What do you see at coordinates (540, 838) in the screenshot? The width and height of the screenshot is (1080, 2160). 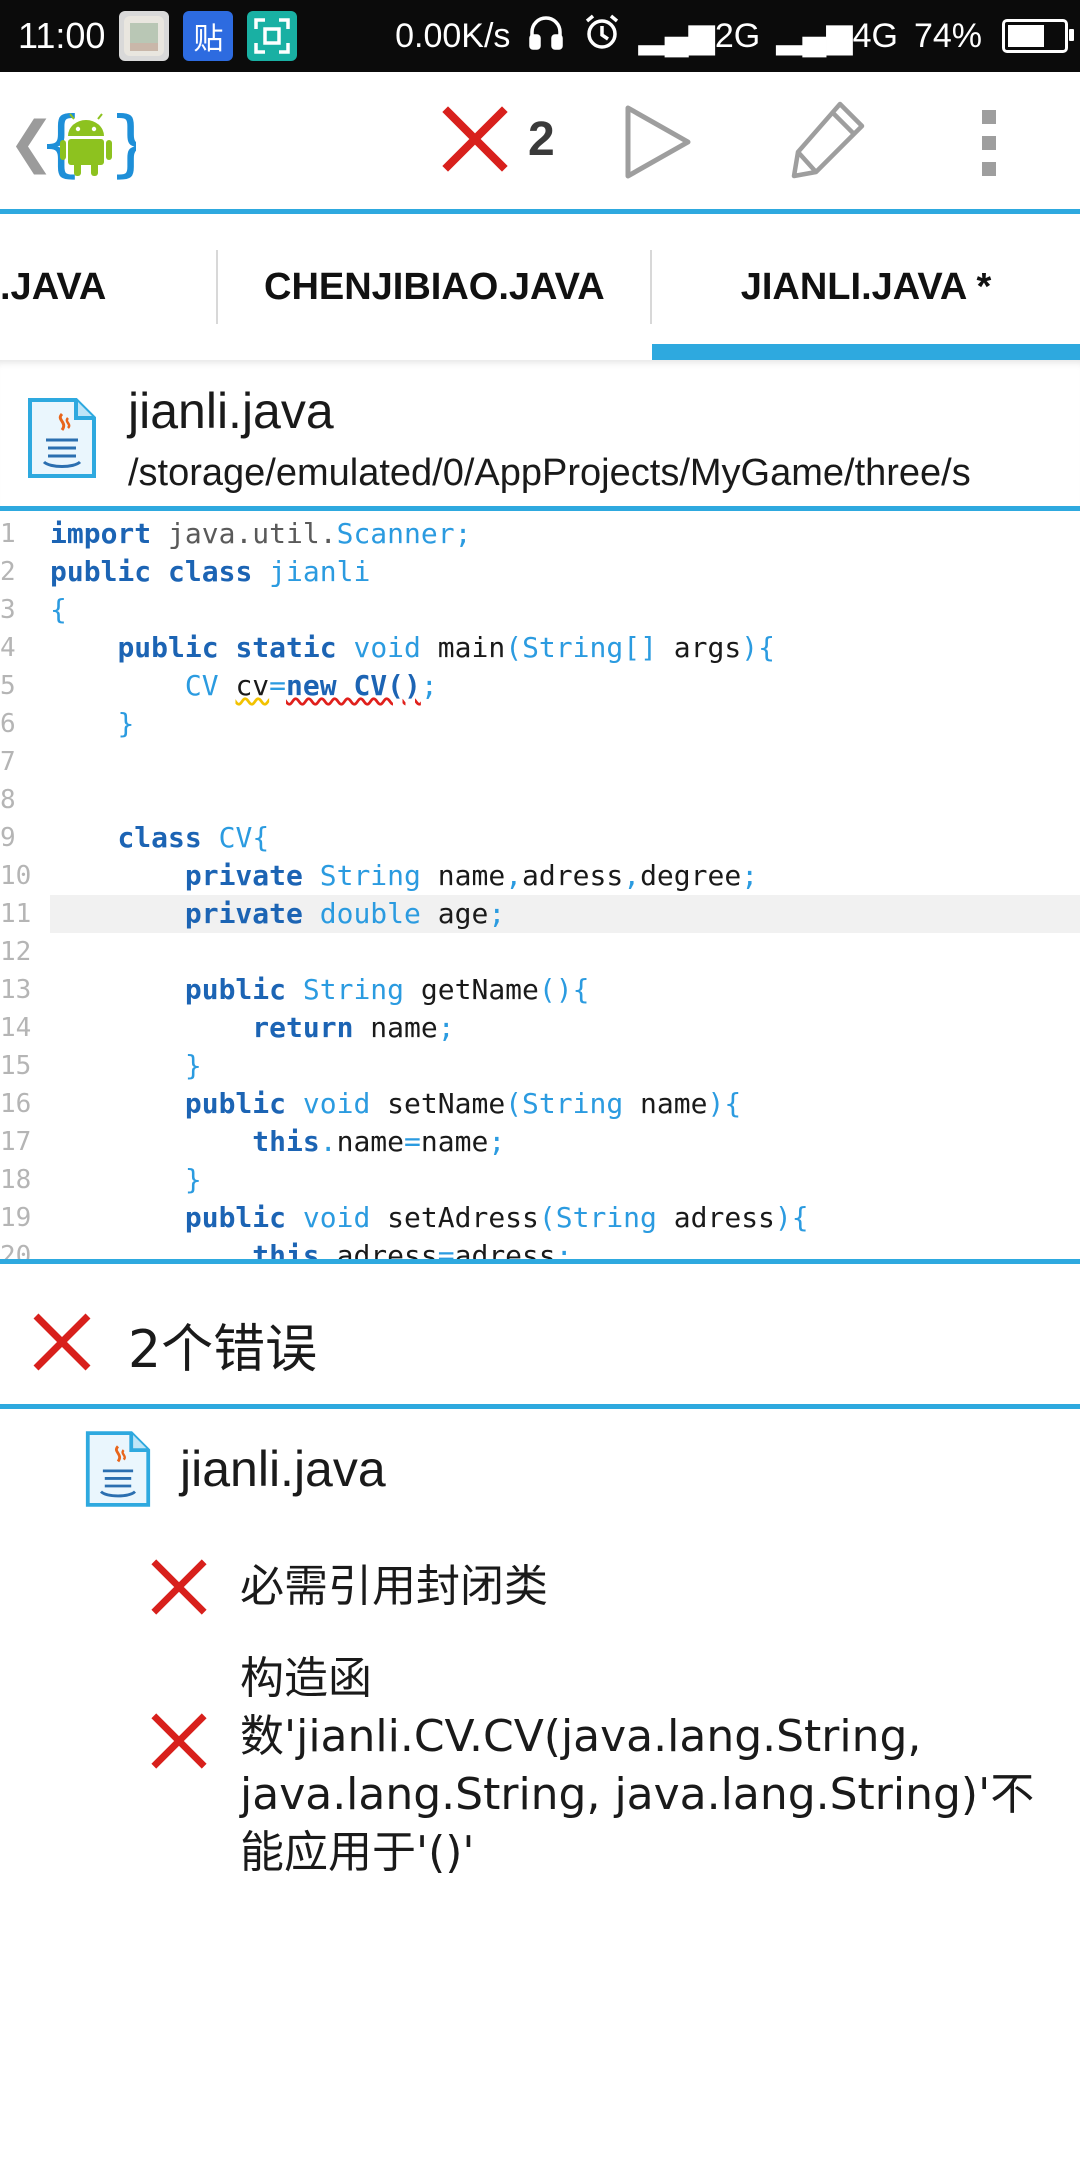 I see `code-line: 9 class CV{` at bounding box center [540, 838].